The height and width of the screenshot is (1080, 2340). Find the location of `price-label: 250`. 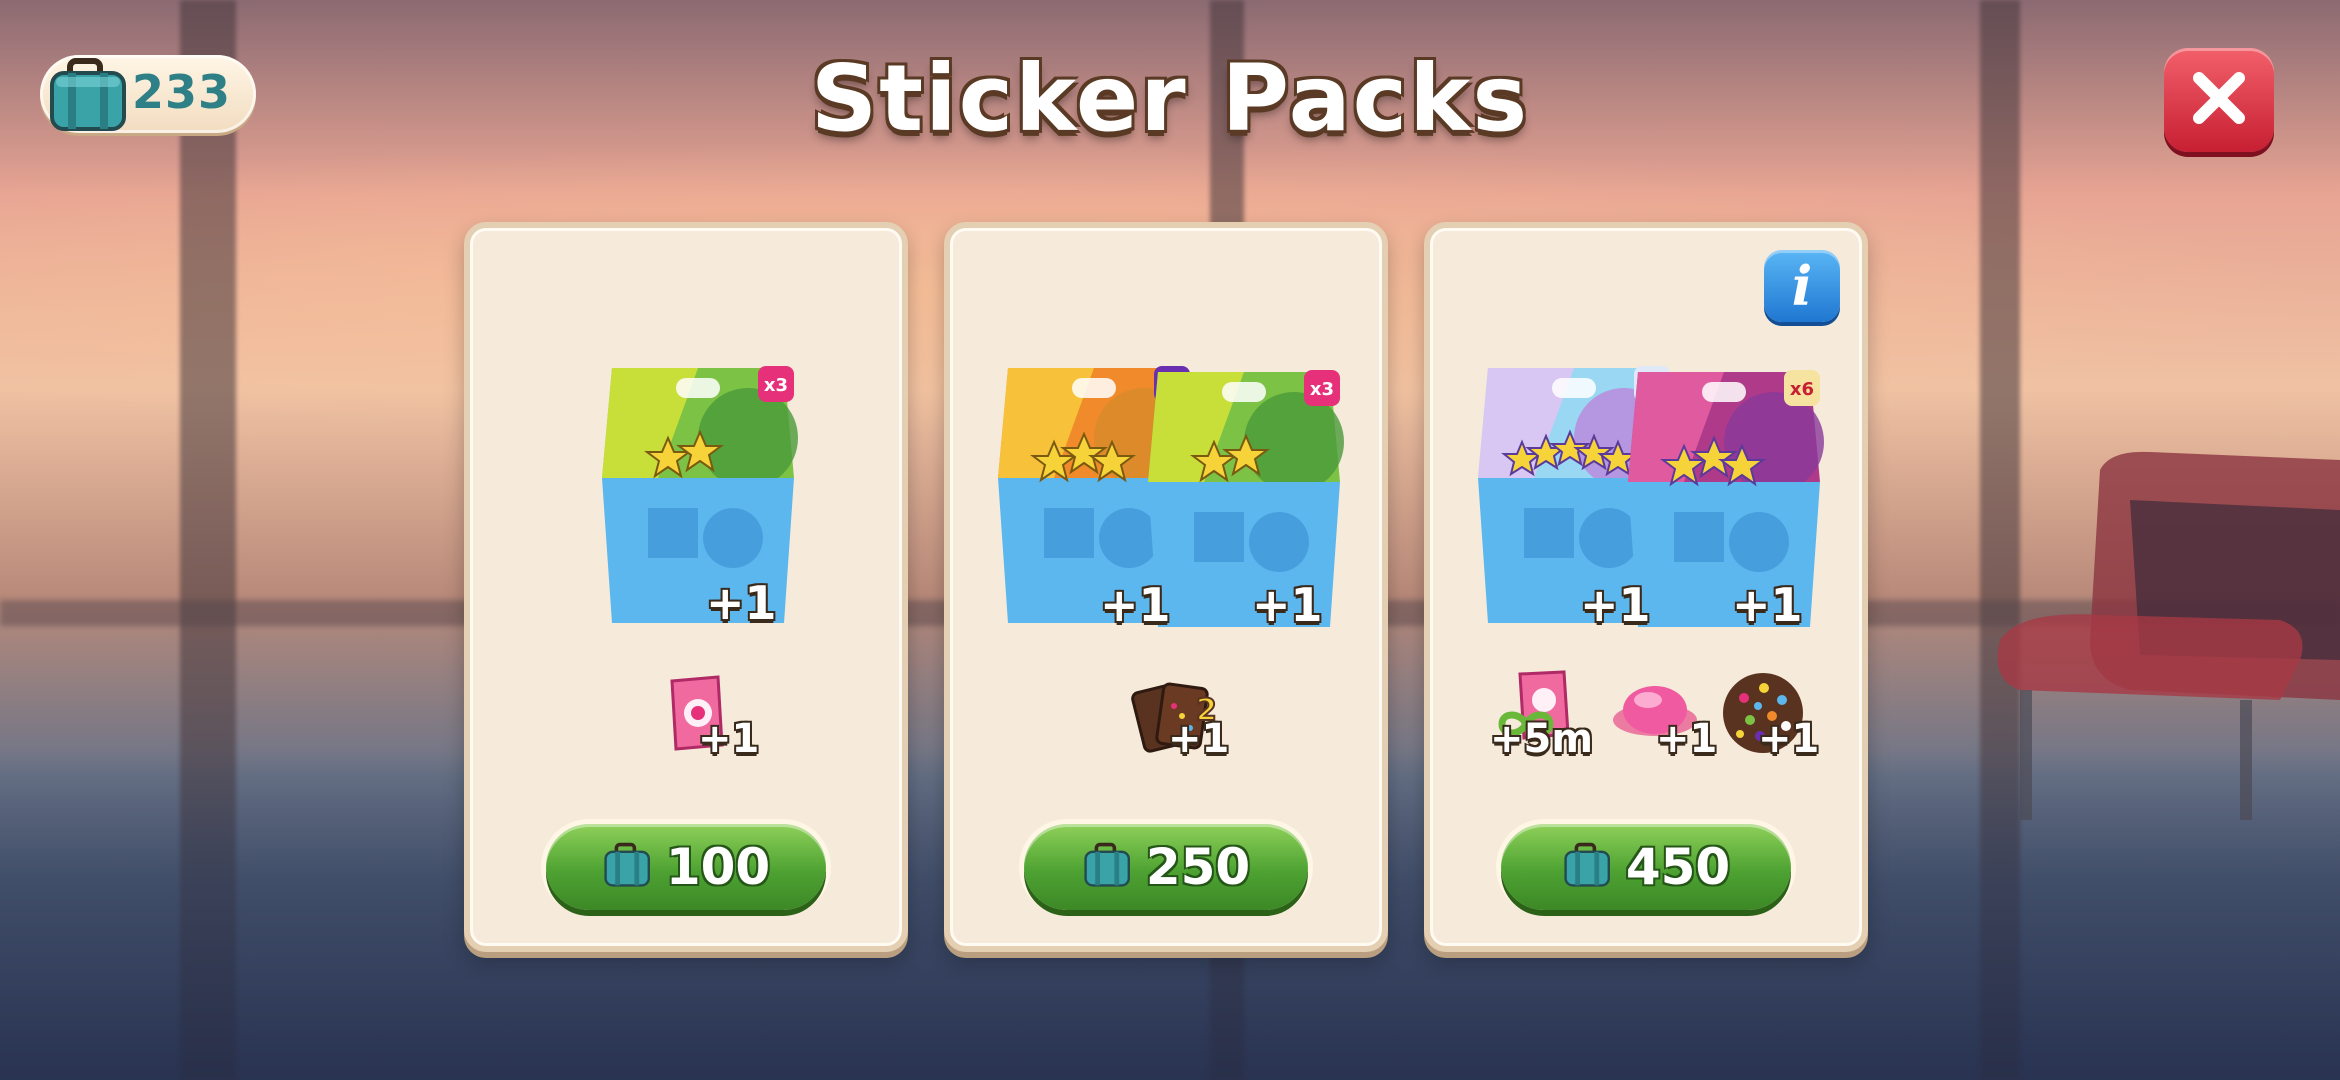

price-label: 250 is located at coordinates (1198, 867).